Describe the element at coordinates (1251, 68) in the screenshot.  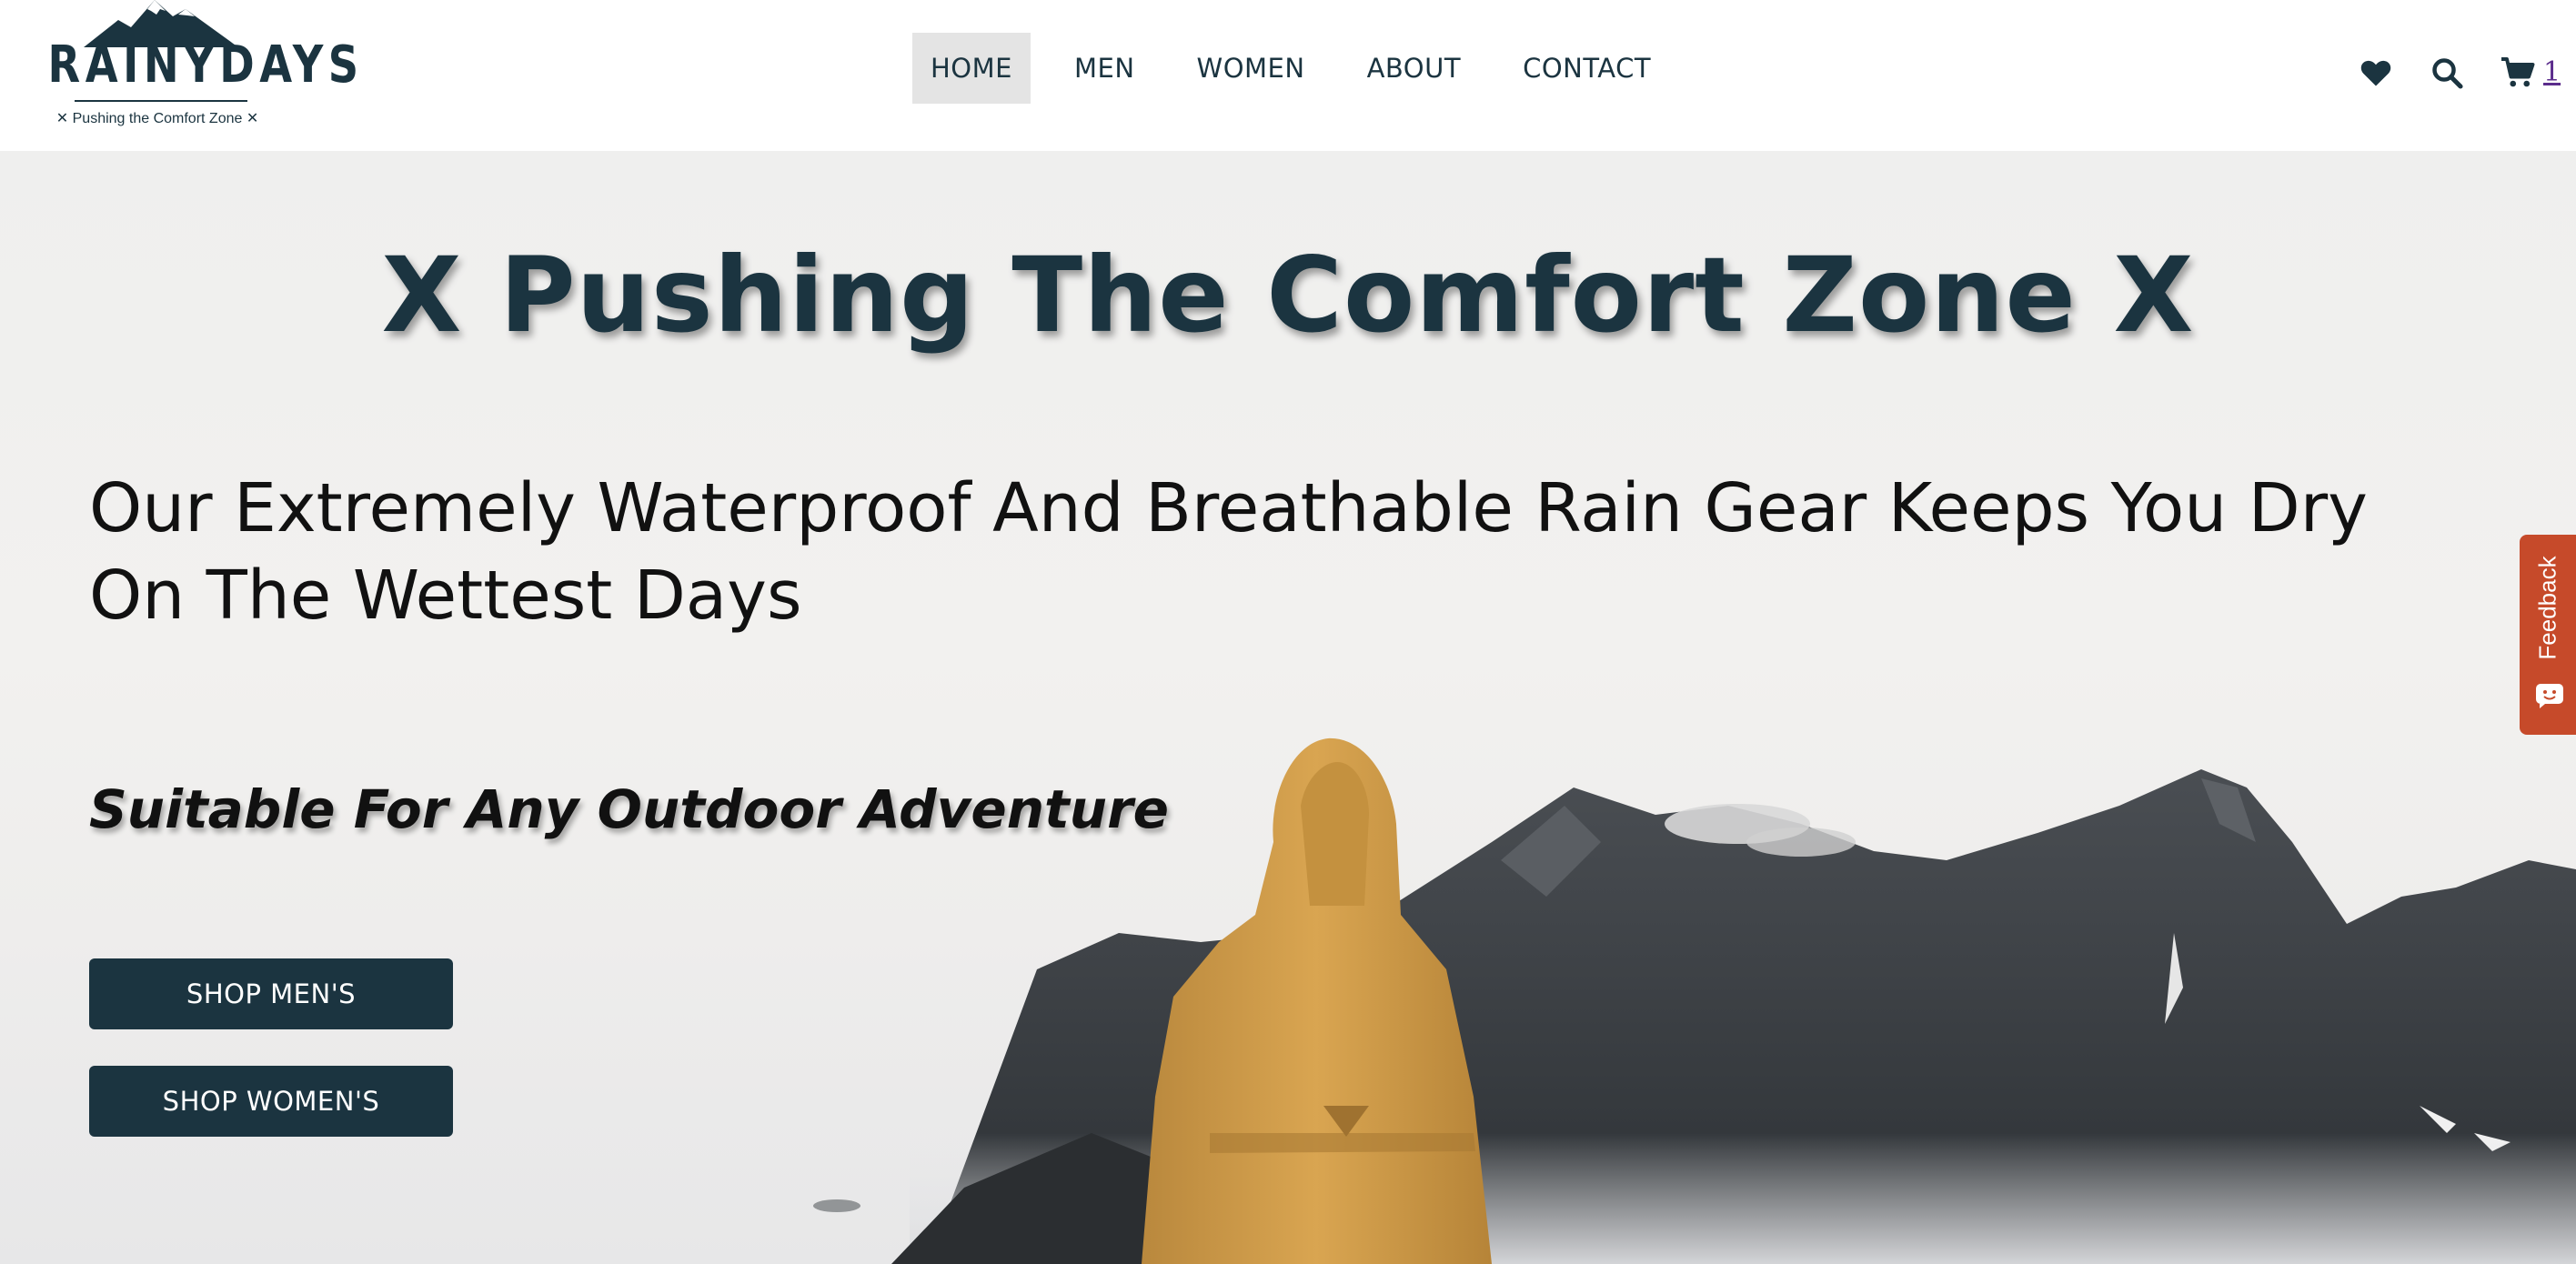
I see `nav-women: WOMEN` at that location.